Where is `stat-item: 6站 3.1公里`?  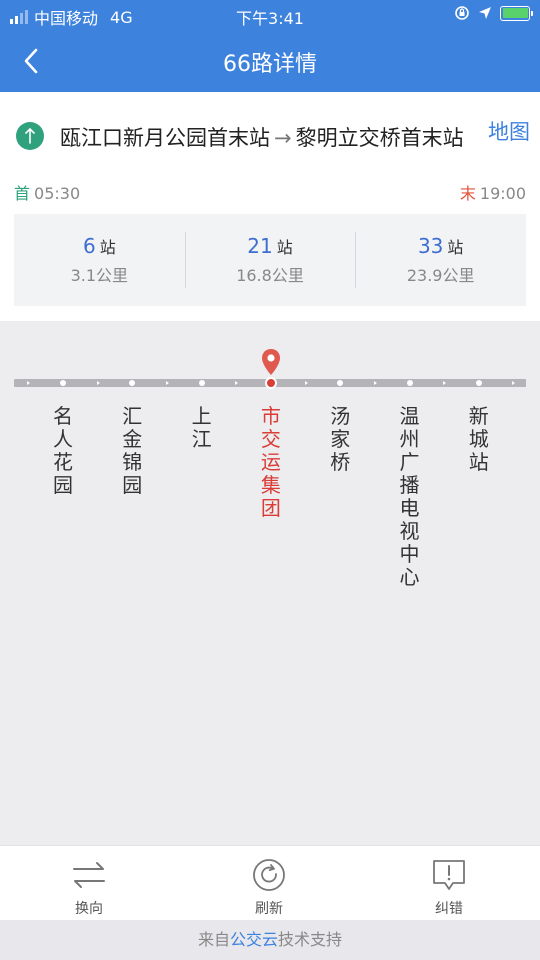
stat-item: 6站 3.1公里 is located at coordinates (99, 260).